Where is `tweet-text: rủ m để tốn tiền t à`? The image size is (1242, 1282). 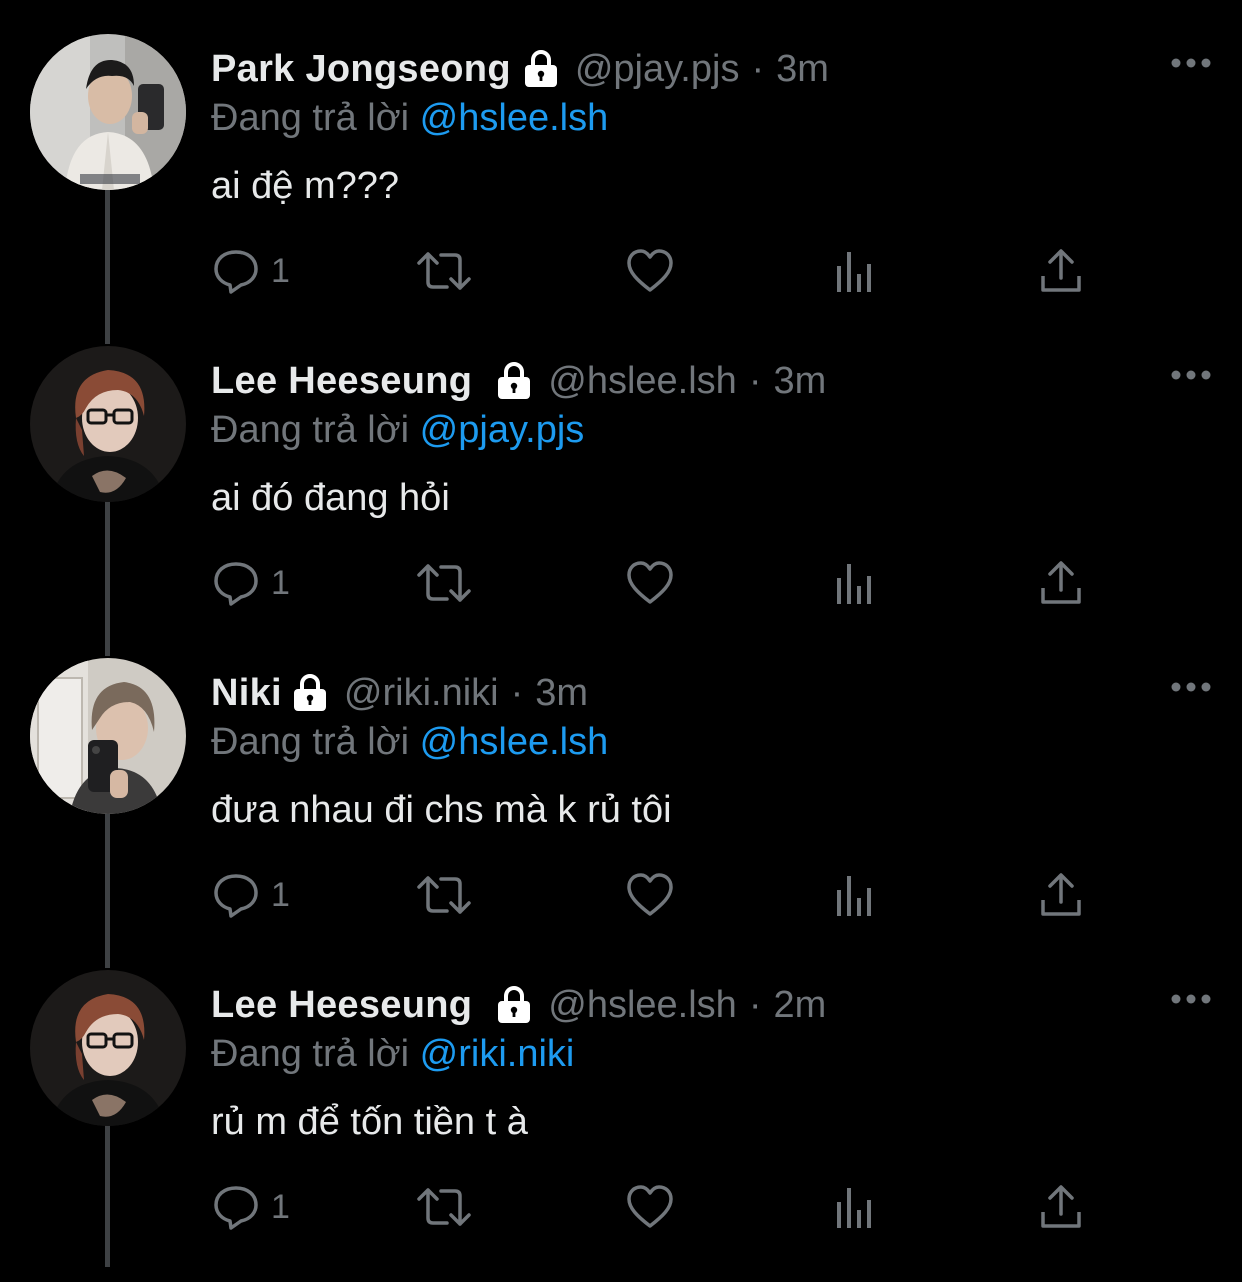
tweet-text: rủ m để tốn tiền t à is located at coordinates (369, 1122).